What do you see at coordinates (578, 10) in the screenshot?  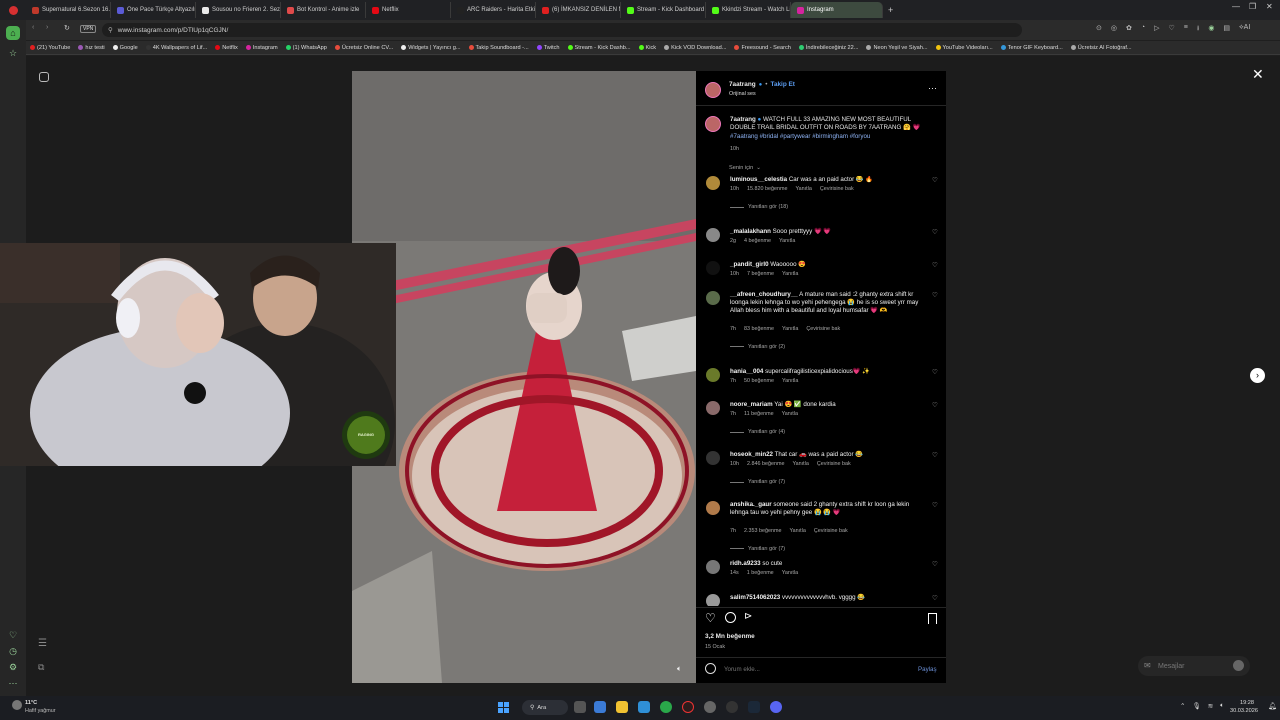 I see `browser-tab: (6) İMKANSIZ DENİLEN M` at bounding box center [578, 10].